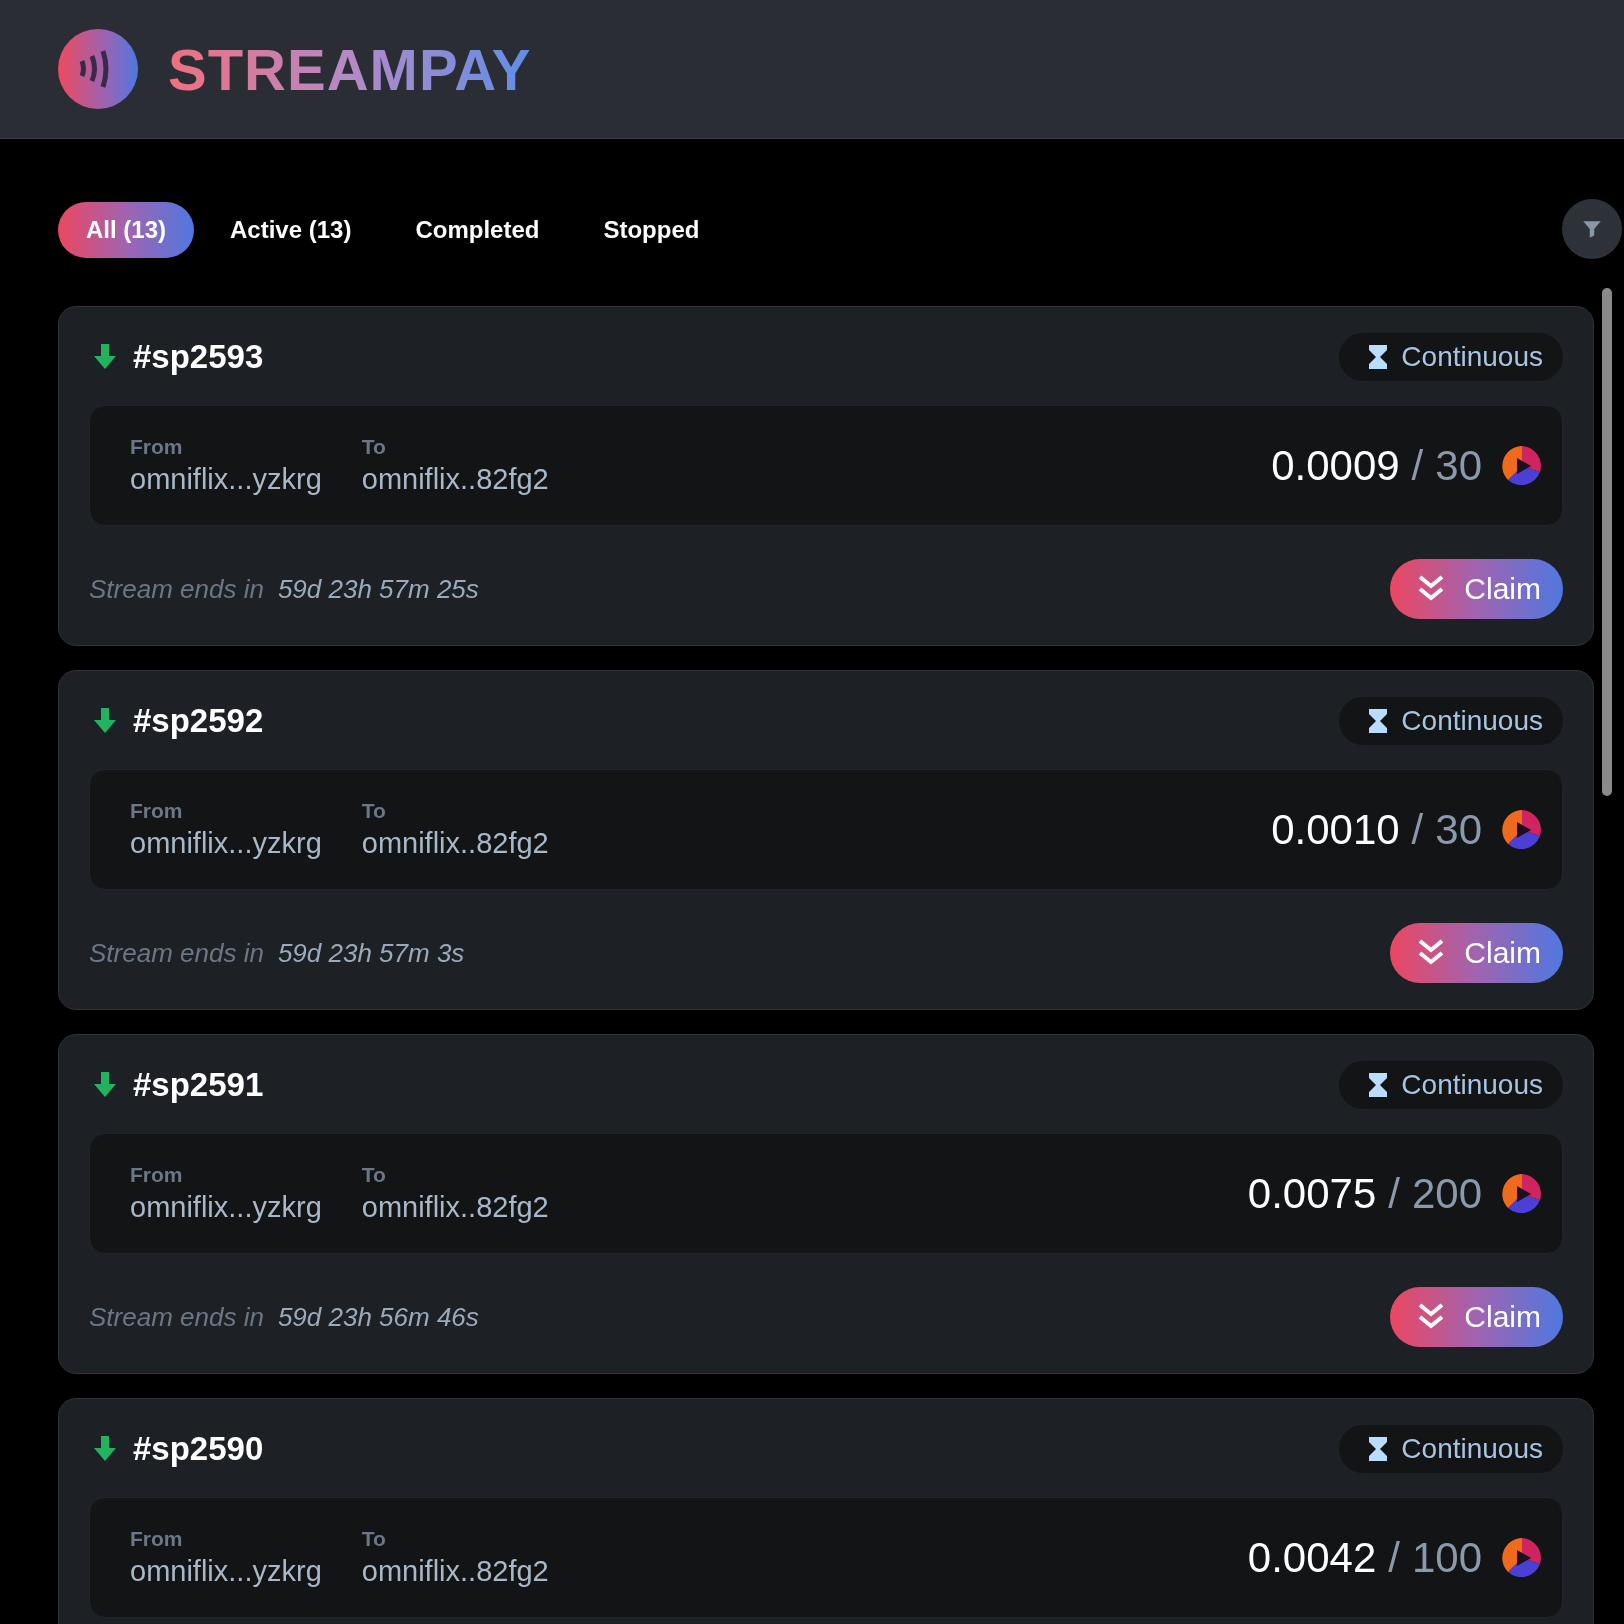 This screenshot has width=1624, height=1624. What do you see at coordinates (1312, 1557) in the screenshot?
I see `streamed-amount: 0.0042` at bounding box center [1312, 1557].